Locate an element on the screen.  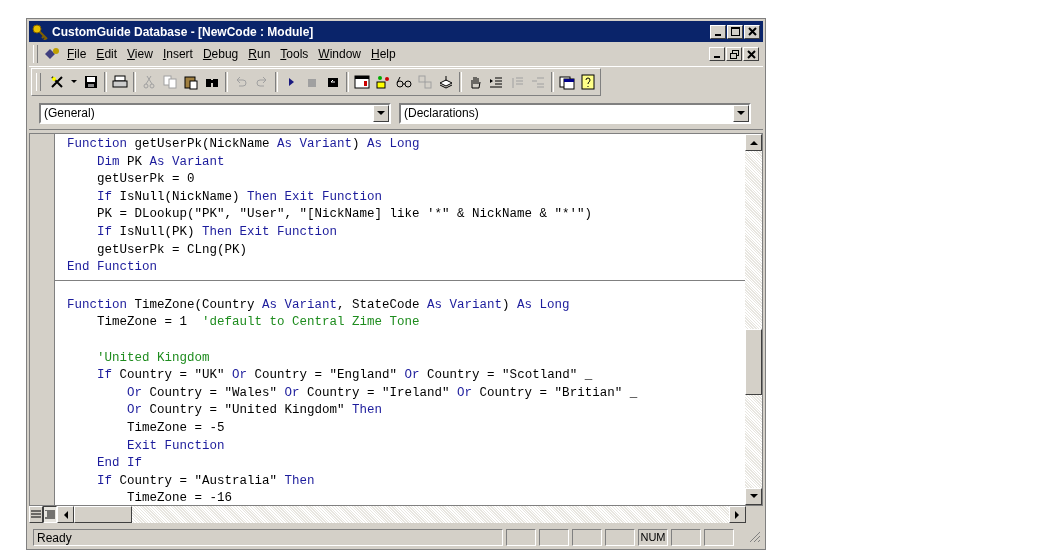
code-line: getUserPk = CLng(PK) is located at coordinates (172, 250).